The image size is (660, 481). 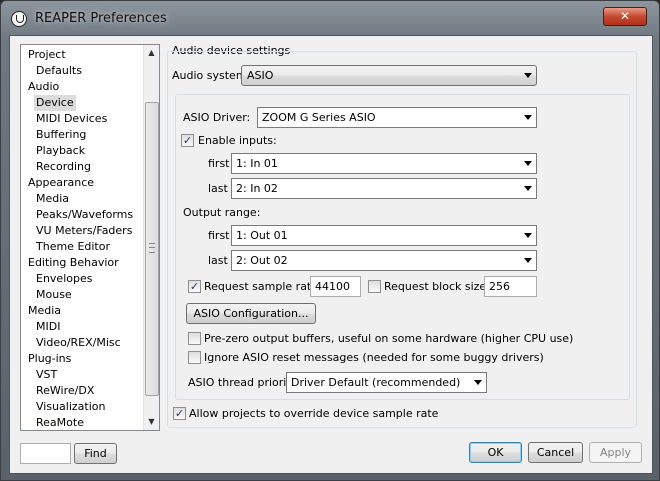 I want to click on output-first-value: 1: Out 01, so click(x=262, y=235).